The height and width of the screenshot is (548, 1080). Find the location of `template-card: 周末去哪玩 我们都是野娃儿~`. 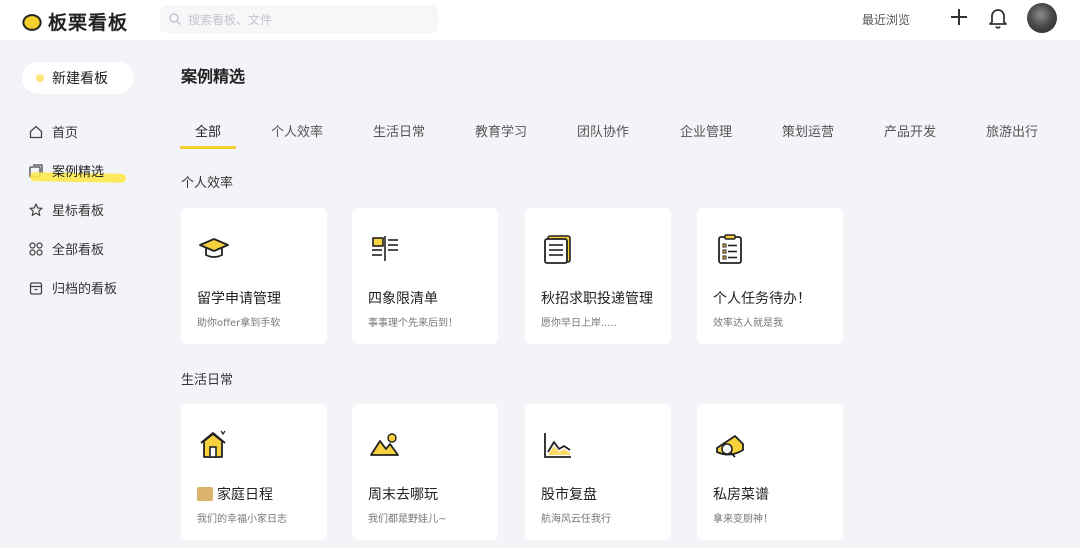

template-card: 周末去哪玩 我们都是野娃儿~ is located at coordinates (425, 472).